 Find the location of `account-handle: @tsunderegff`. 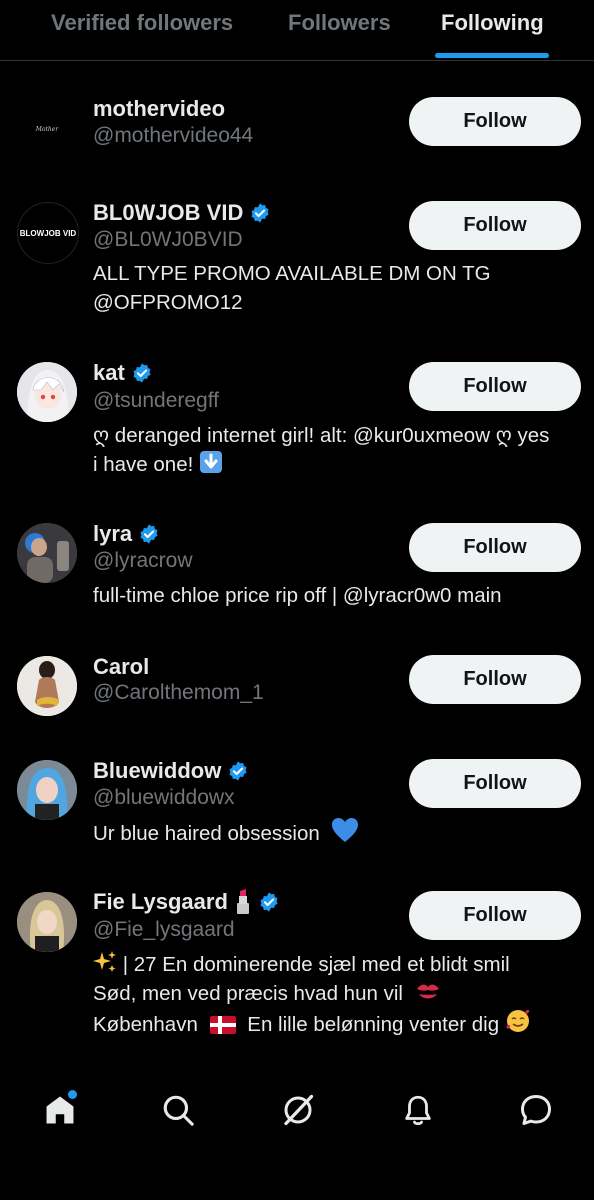

account-handle: @tsunderegff is located at coordinates (156, 400).